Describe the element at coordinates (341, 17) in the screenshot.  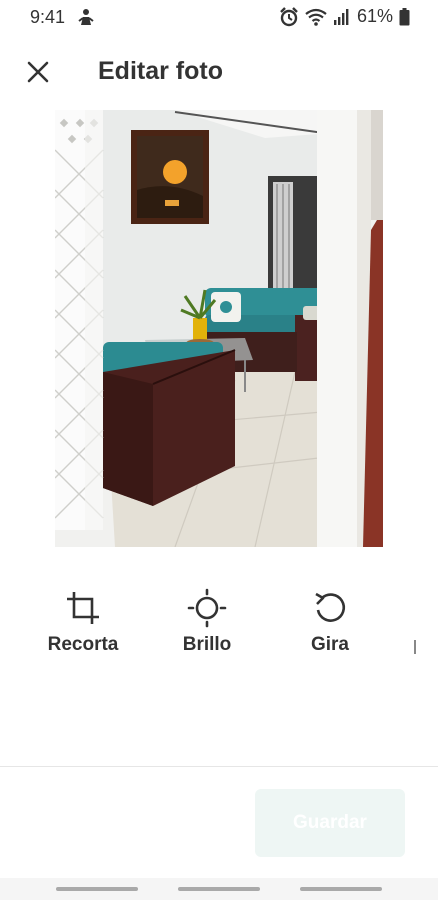
I see `signal-icon` at that location.